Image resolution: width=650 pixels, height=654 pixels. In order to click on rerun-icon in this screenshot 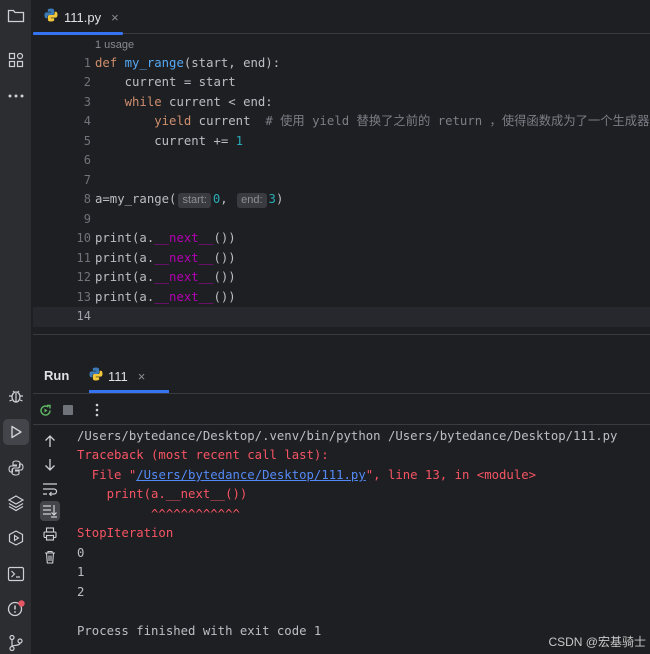, I will do `click(45, 410)`.